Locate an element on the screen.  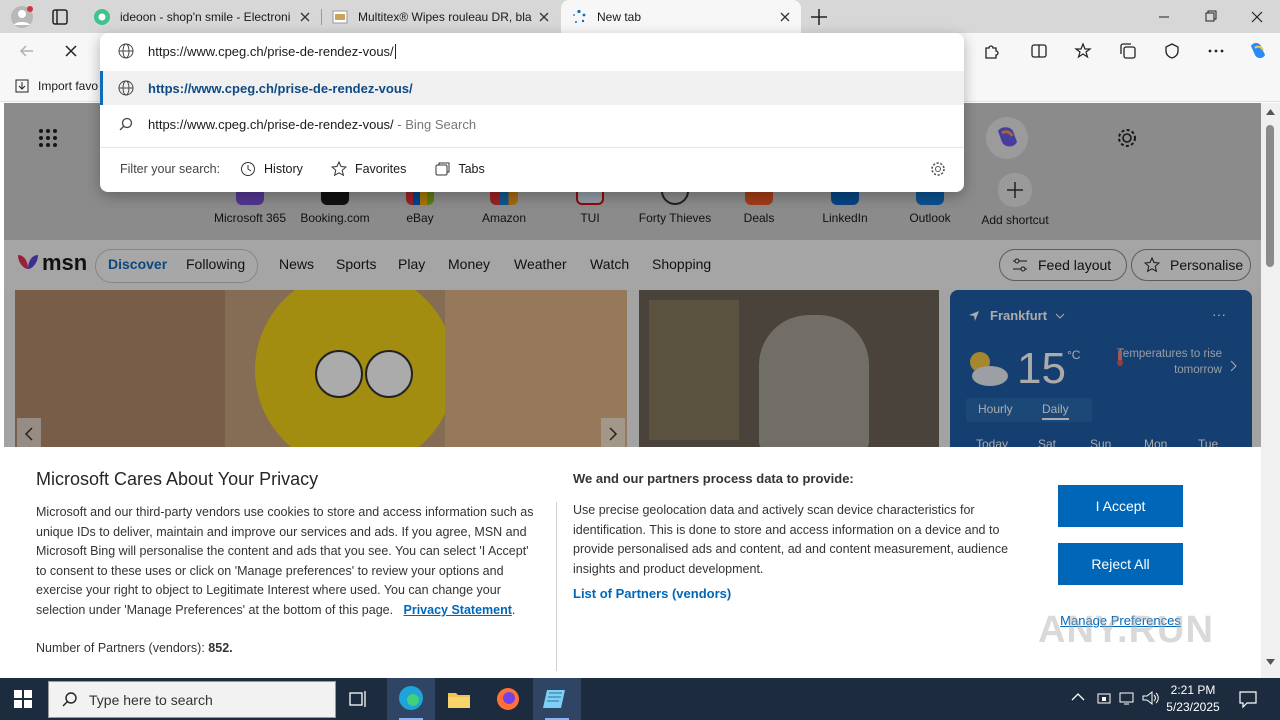
tab-title: New tab is located at coordinates (619, 16).